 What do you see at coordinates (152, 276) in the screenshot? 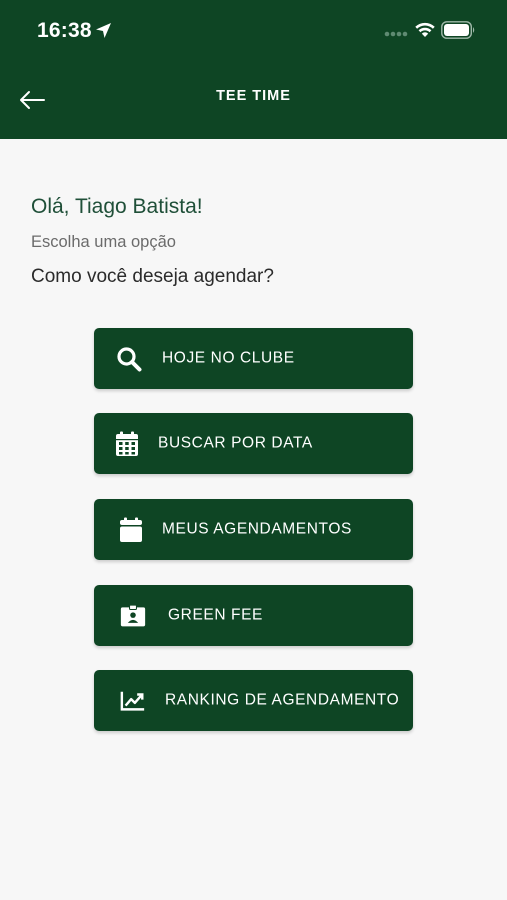
I see `question-text: Como você deseja agendar?` at bounding box center [152, 276].